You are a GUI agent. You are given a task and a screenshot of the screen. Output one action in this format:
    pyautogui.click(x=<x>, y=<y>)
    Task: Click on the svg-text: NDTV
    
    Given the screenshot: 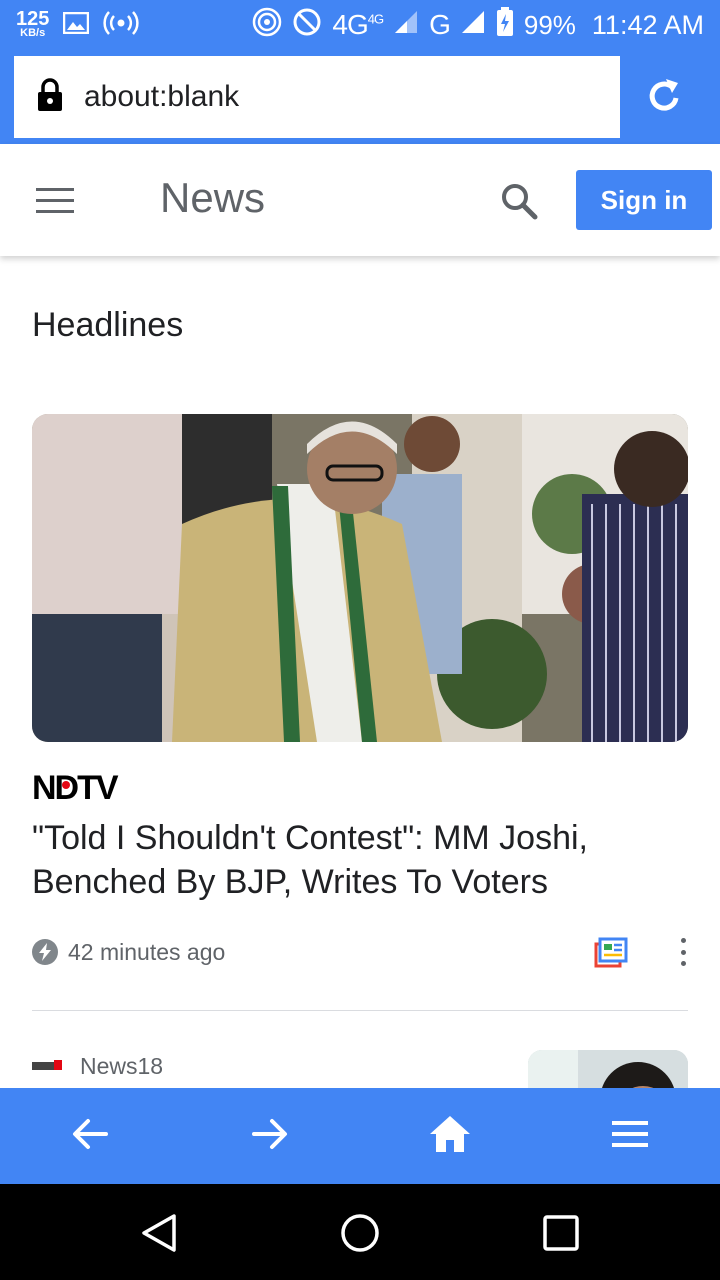 What is the action you would take?
    pyautogui.click(x=75, y=787)
    